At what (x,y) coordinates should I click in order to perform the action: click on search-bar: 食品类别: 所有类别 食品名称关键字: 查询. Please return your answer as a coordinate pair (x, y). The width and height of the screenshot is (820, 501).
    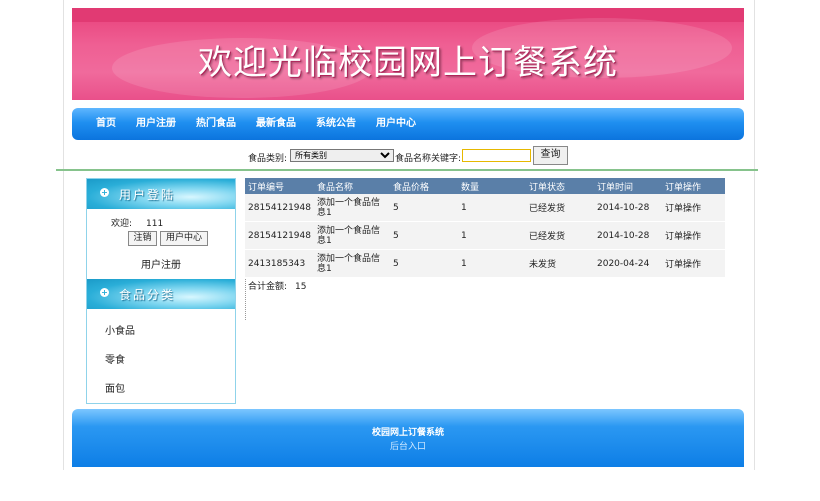
    Looking at the image, I should click on (409, 156).